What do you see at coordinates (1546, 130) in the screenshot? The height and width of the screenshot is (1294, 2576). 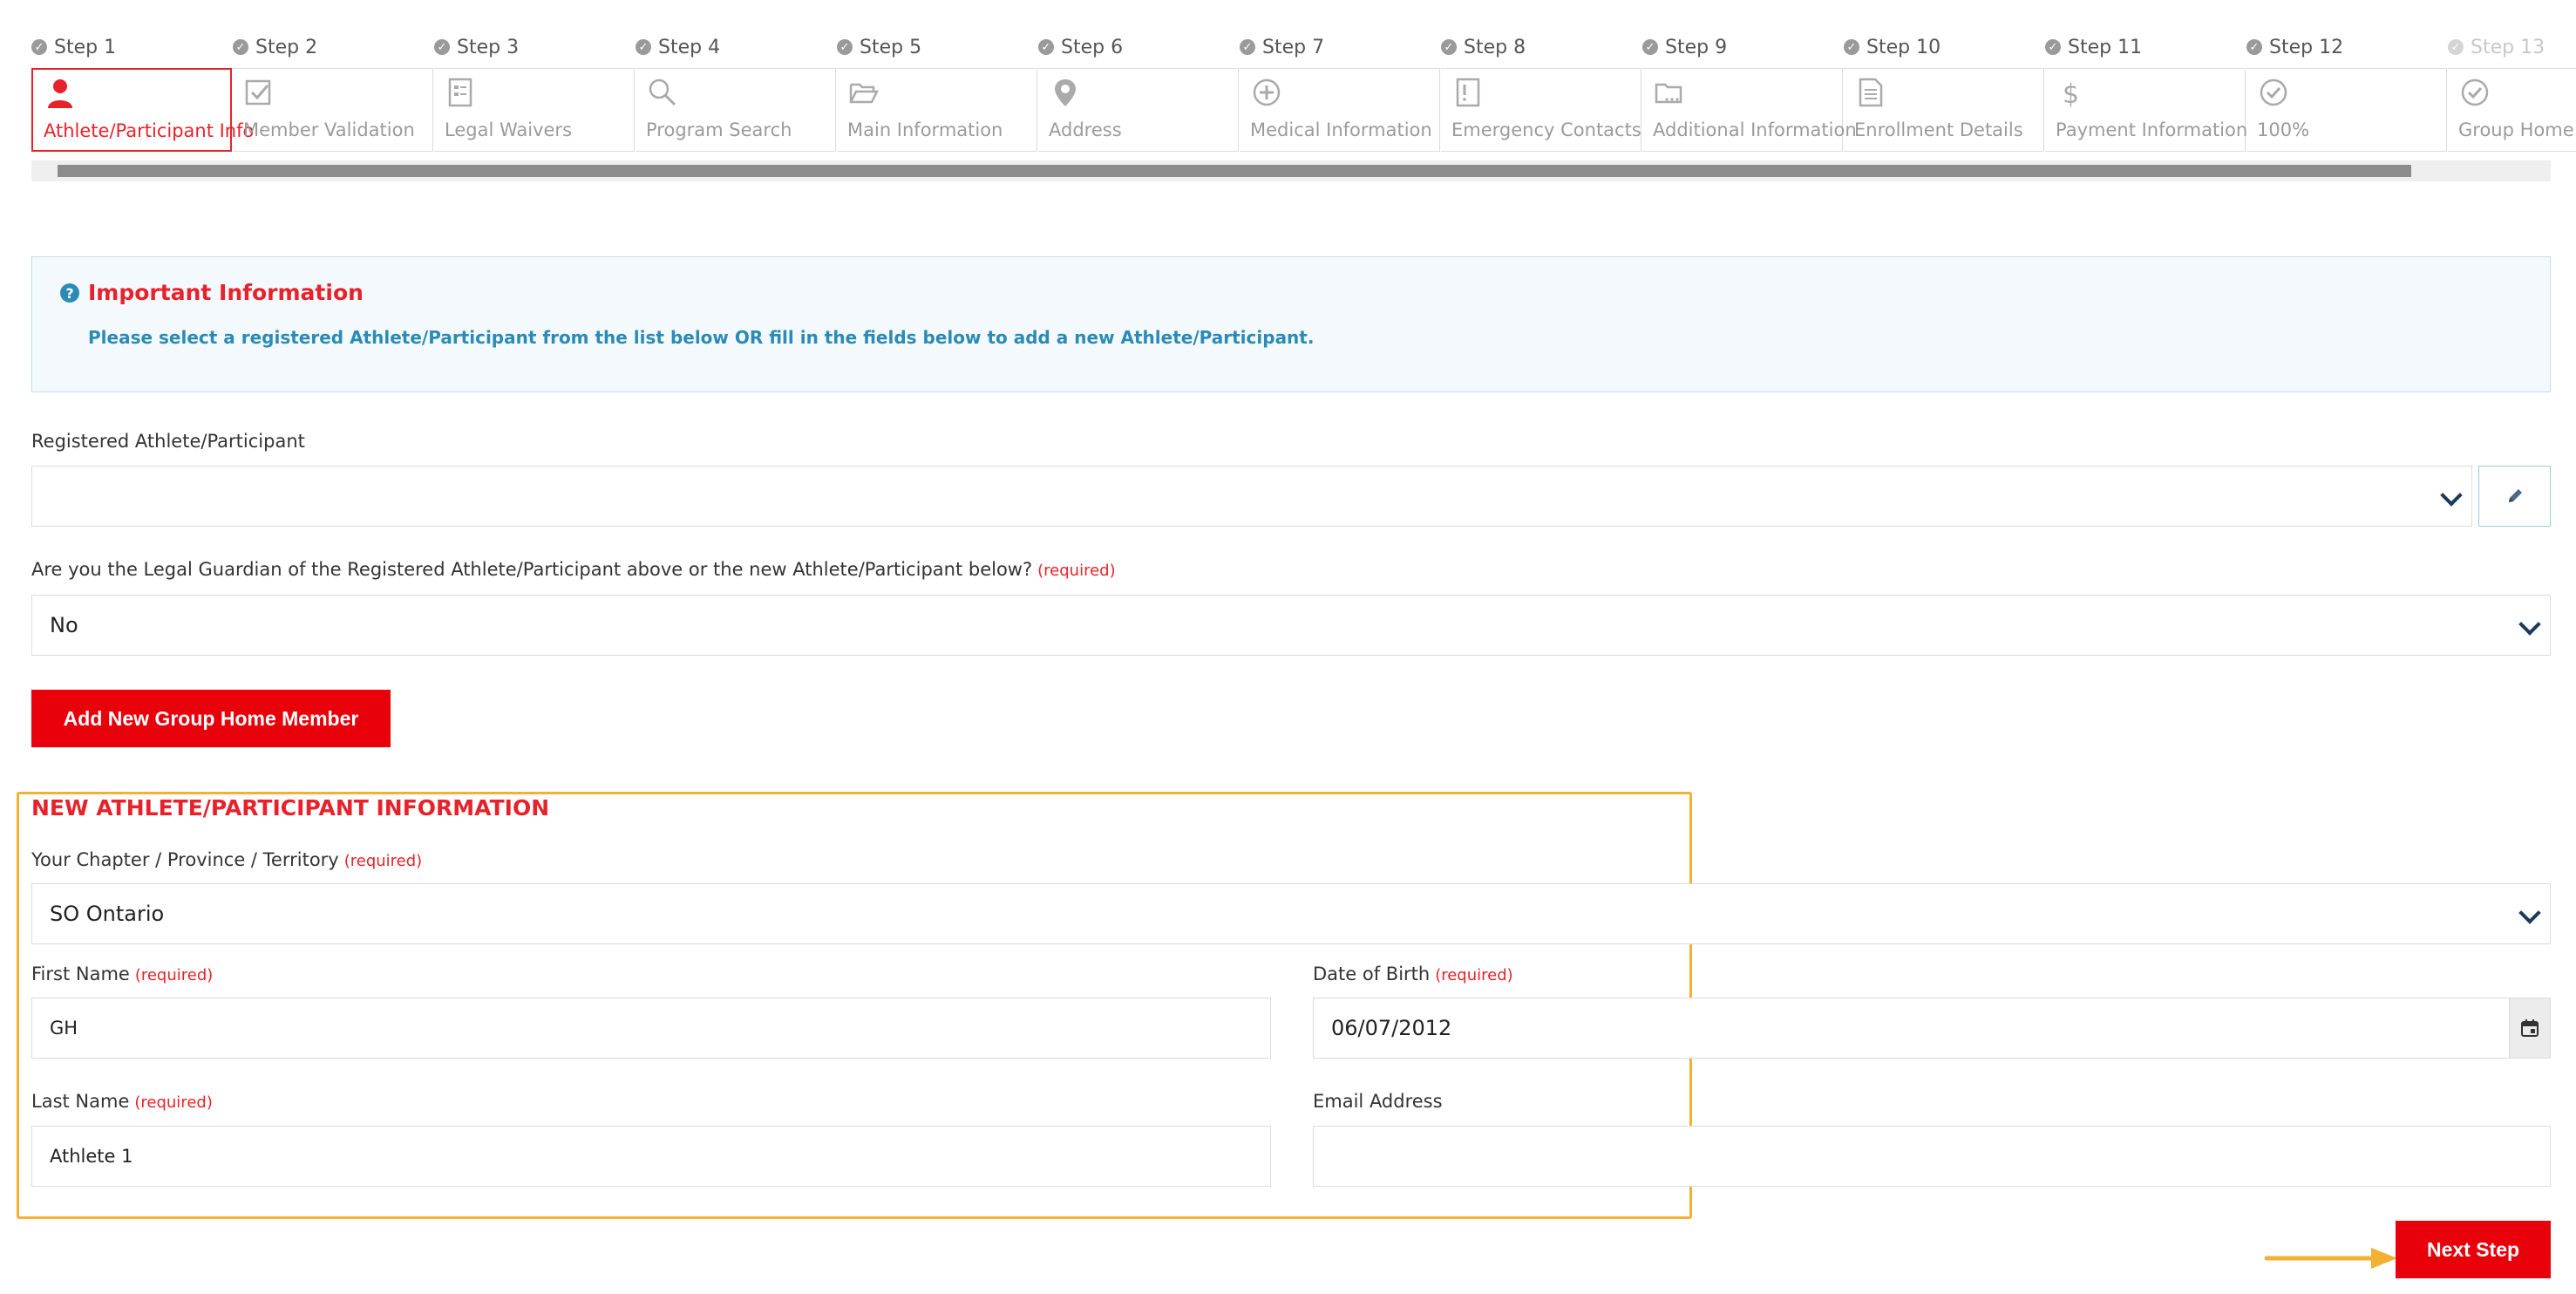 I see `step-label: Emergency Contacts` at bounding box center [1546, 130].